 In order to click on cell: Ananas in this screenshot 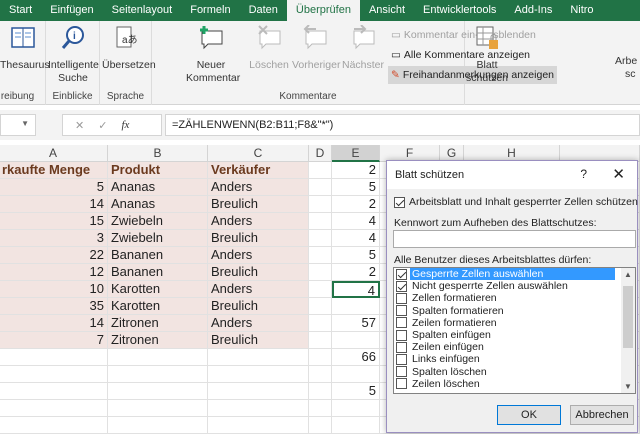, I will do `click(158, 187)`.